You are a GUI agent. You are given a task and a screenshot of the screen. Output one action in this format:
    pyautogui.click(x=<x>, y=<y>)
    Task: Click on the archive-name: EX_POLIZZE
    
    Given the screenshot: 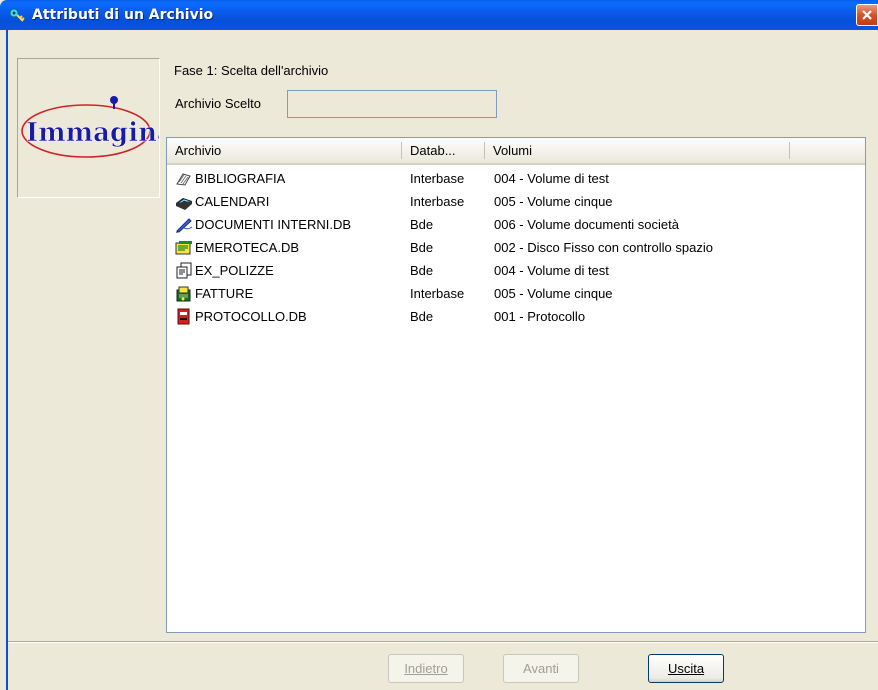 What is the action you would take?
    pyautogui.click(x=234, y=270)
    